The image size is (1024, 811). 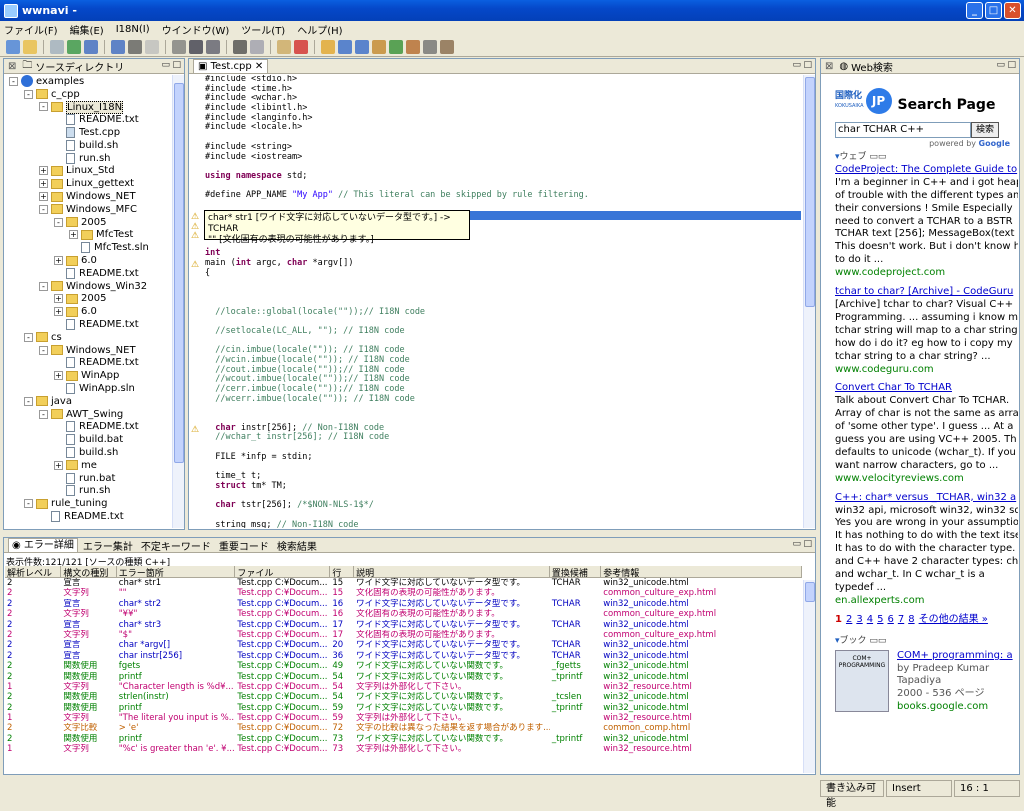 What do you see at coordinates (88, 235) in the screenshot?
I see `tree-item: + MfcTest` at bounding box center [88, 235].